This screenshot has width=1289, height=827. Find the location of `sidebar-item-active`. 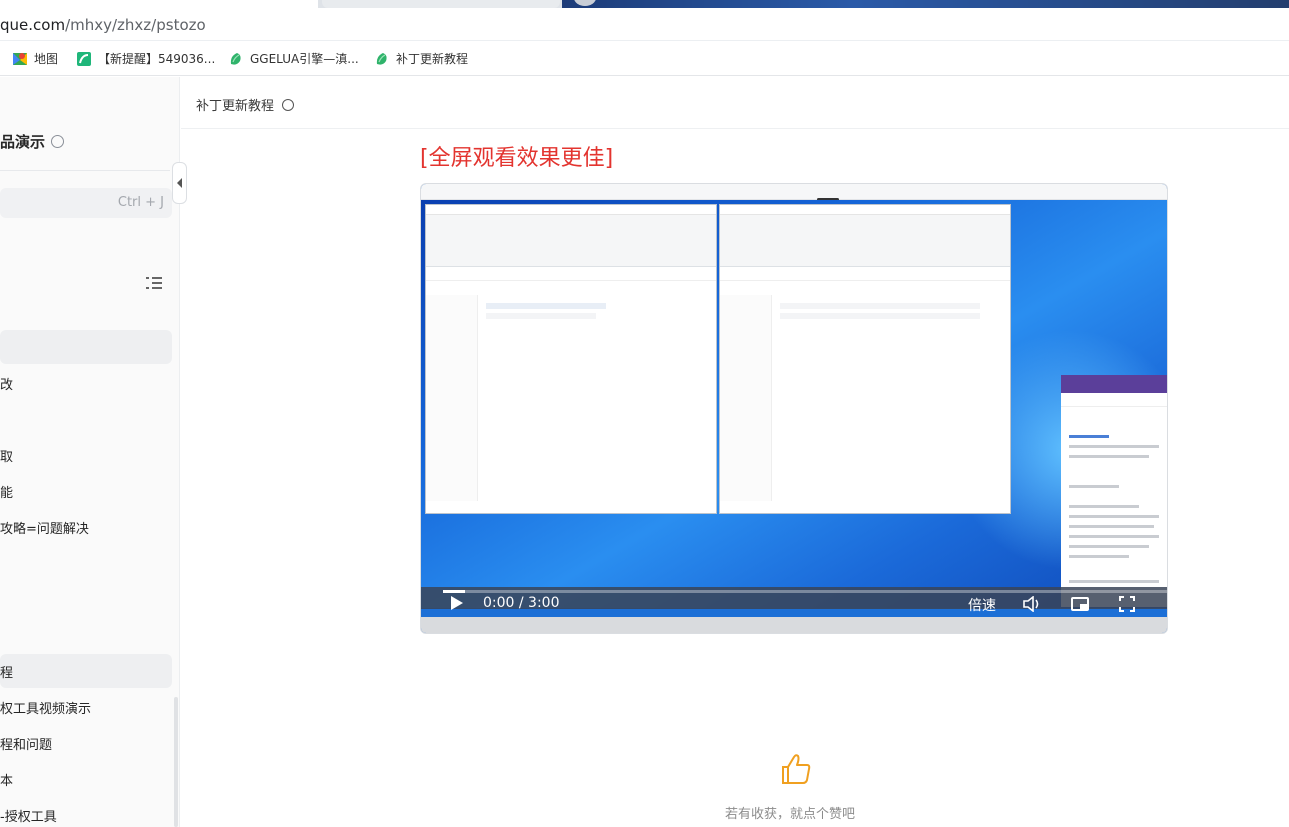

sidebar-item-active is located at coordinates (86, 671).